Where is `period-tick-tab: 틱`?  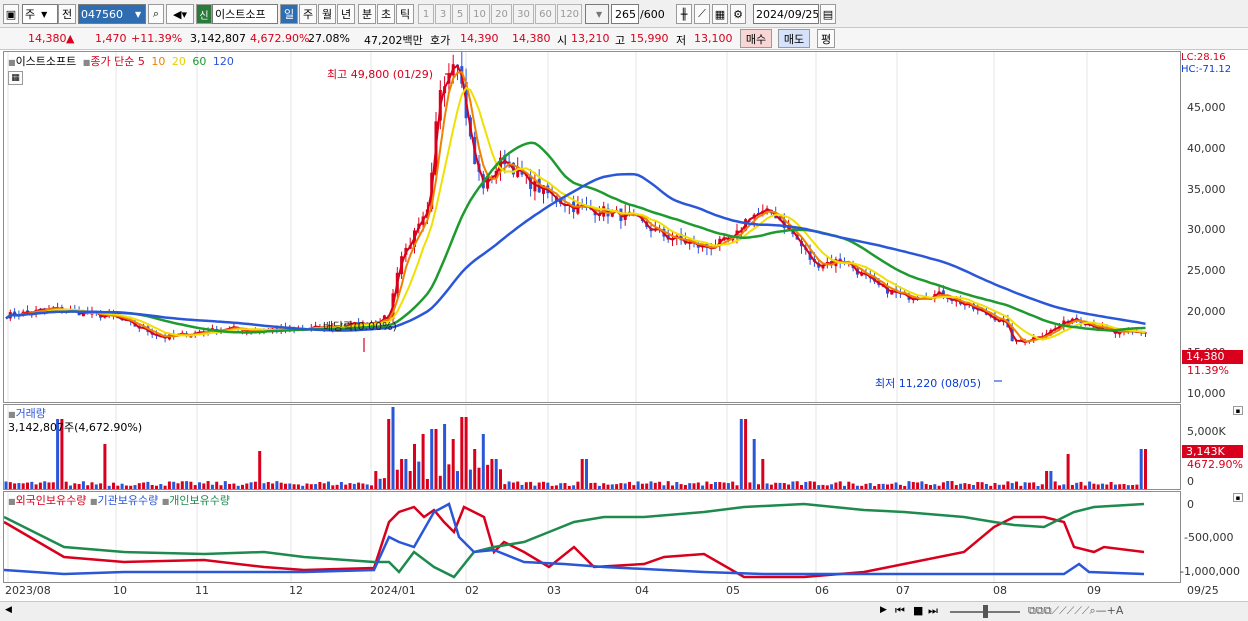 period-tick-tab: 틱 is located at coordinates (405, 14).